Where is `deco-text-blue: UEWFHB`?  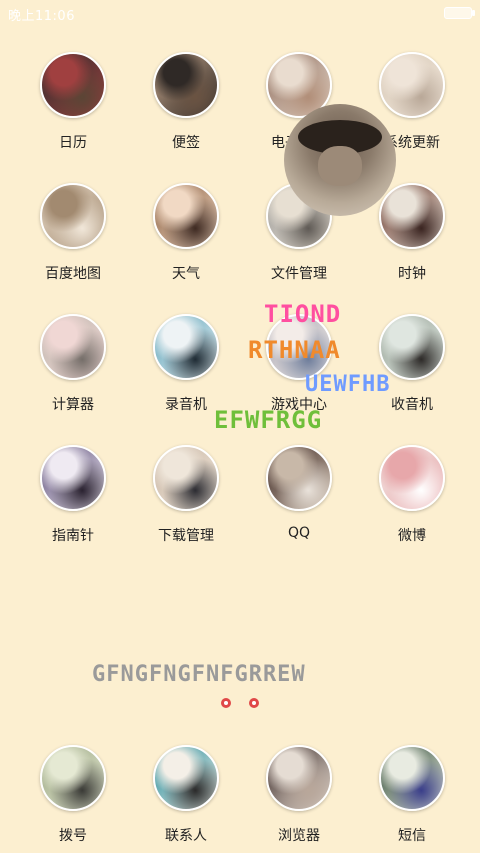
deco-text-blue: UEWFHB is located at coordinates (348, 384).